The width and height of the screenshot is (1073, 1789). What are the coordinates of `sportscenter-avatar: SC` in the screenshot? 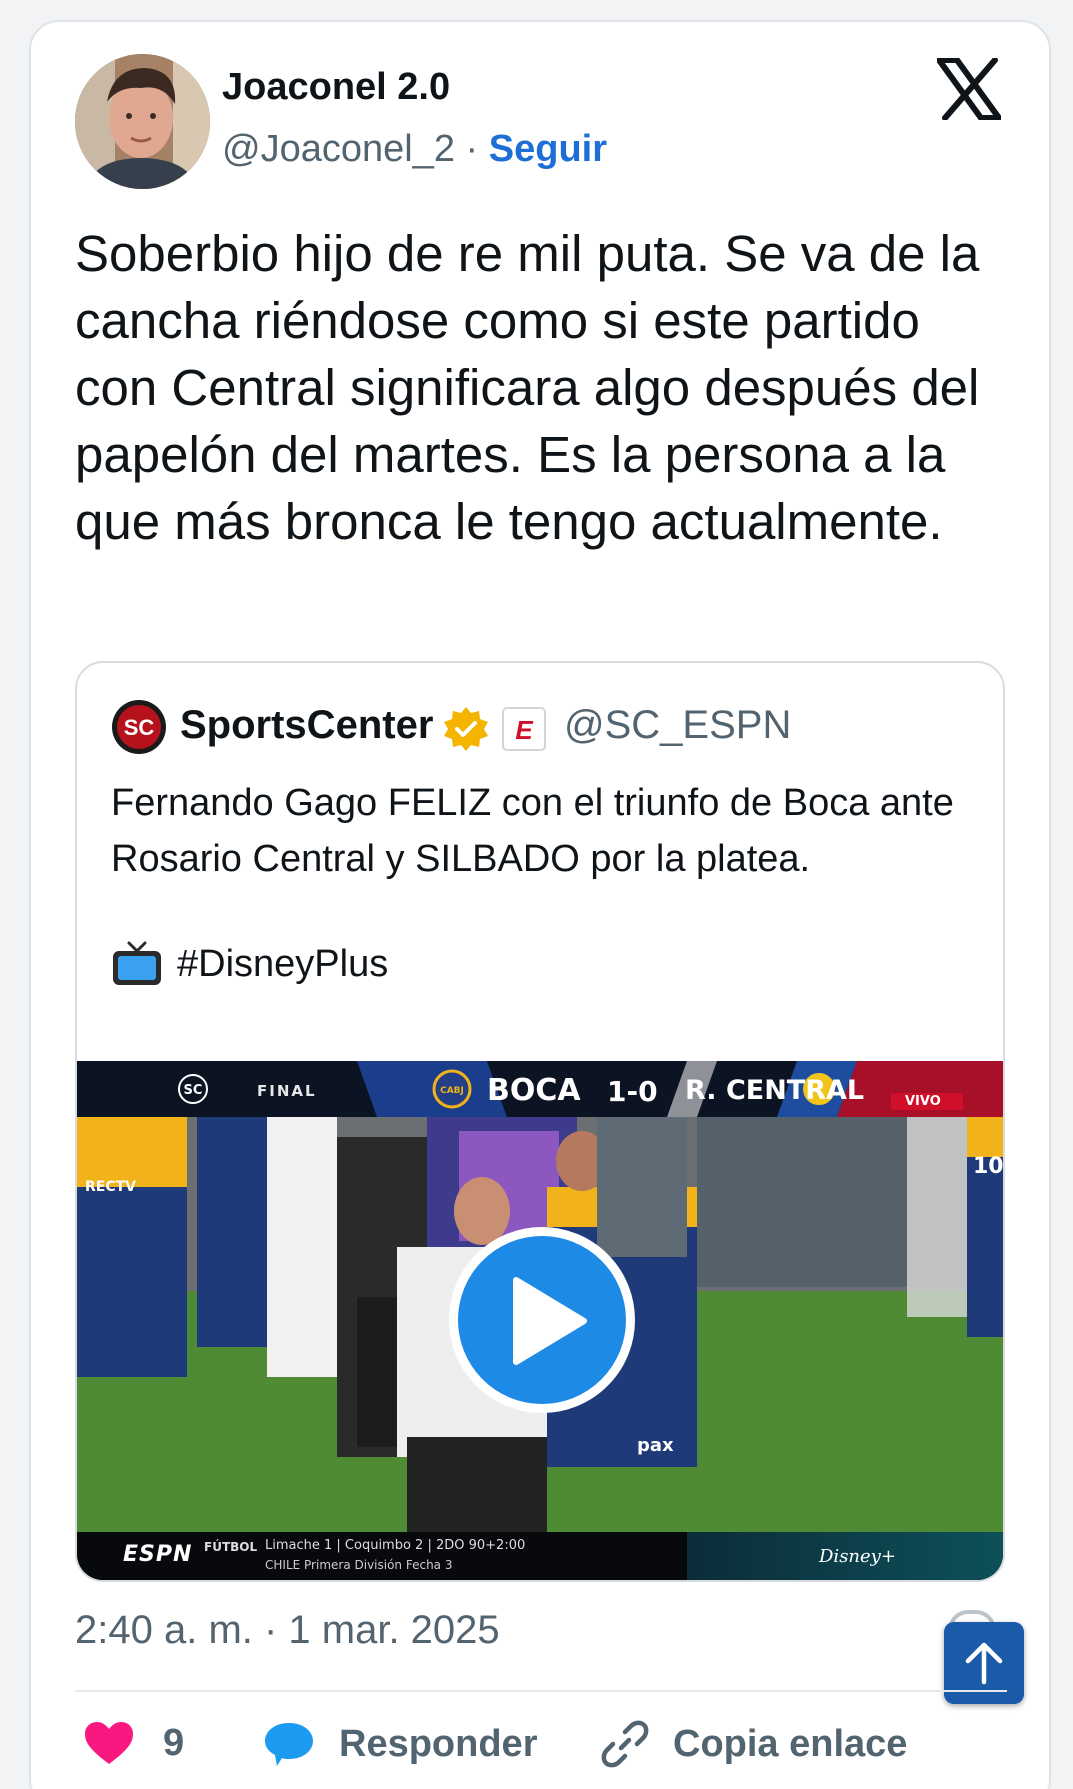 It's located at (139, 727).